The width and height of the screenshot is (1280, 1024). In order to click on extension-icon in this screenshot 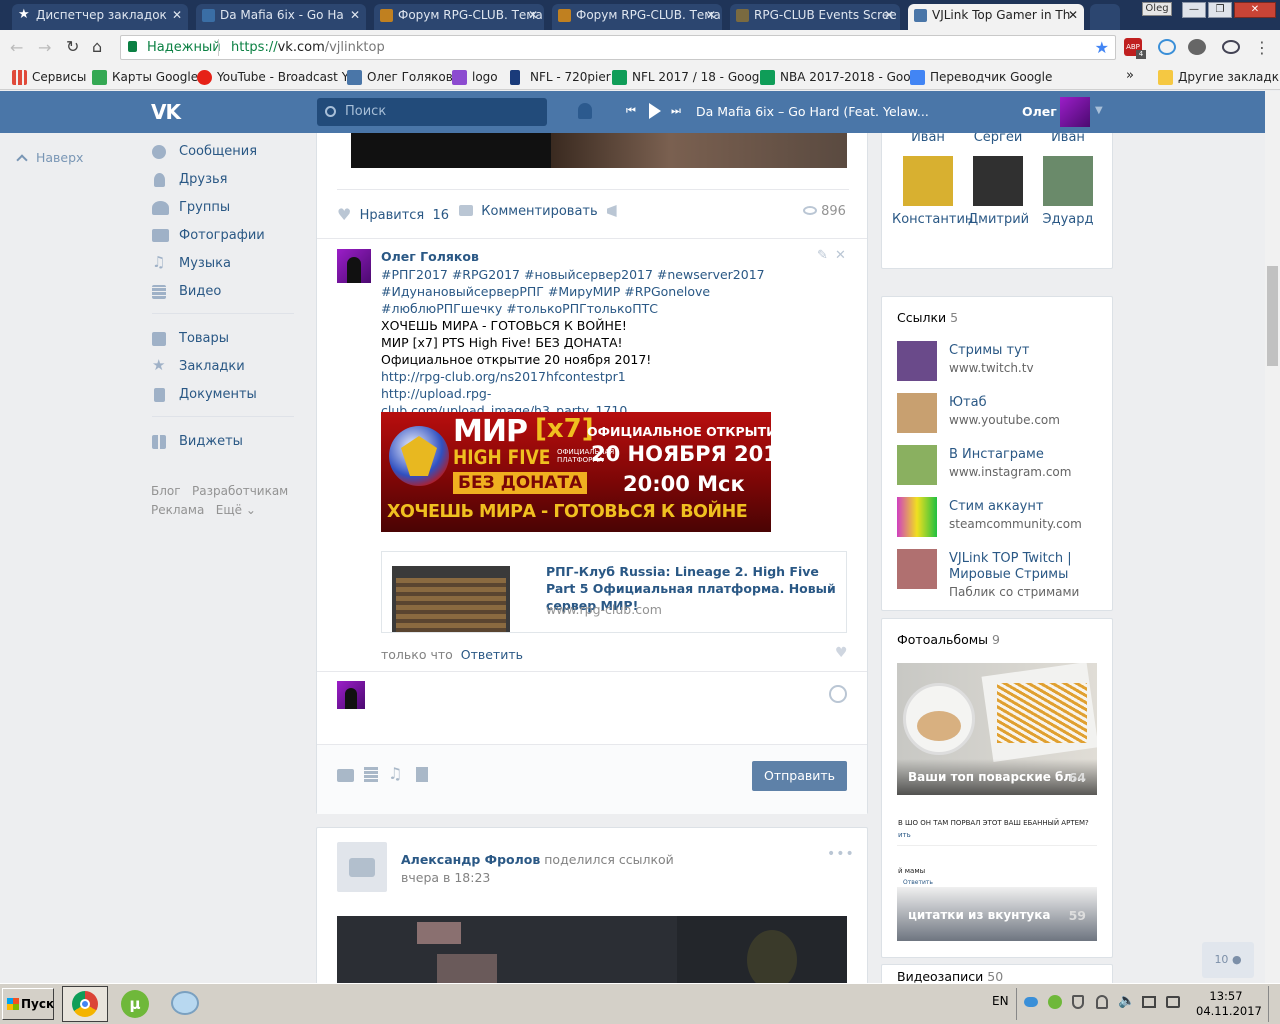, I will do `click(1167, 47)`.